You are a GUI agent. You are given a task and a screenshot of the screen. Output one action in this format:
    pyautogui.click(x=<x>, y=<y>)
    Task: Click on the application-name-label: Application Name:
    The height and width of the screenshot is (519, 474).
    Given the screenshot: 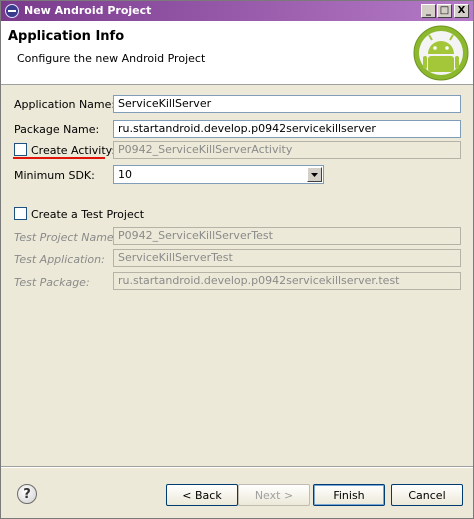 What is the action you would take?
    pyautogui.click(x=65, y=104)
    